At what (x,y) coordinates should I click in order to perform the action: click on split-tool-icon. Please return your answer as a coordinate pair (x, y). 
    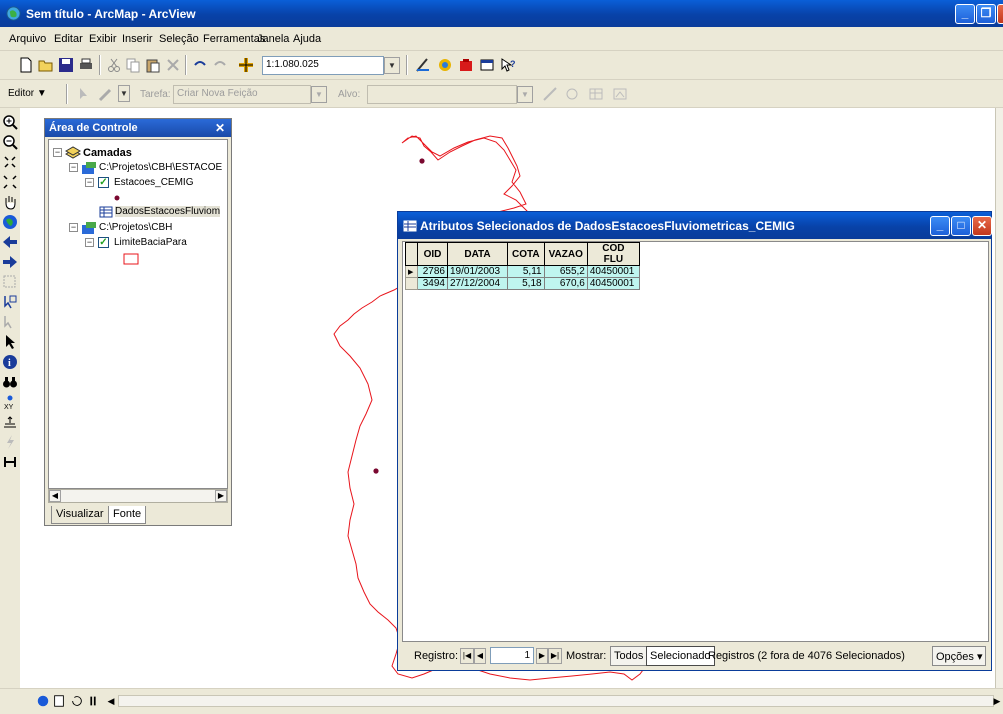
    Looking at the image, I should click on (550, 94).